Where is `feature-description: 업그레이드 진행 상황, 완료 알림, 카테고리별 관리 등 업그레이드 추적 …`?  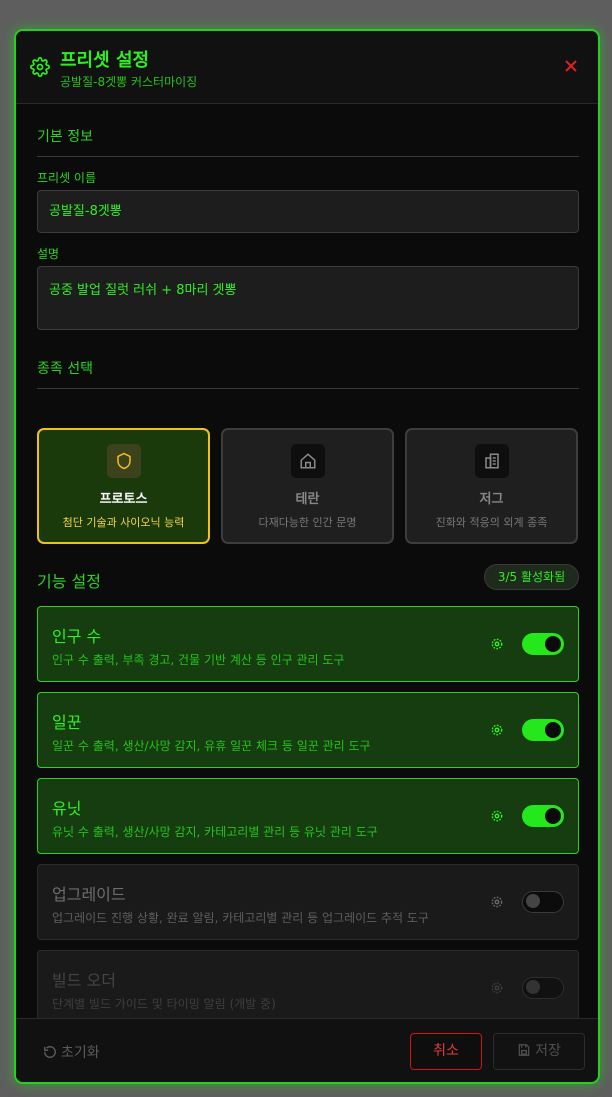 feature-description: 업그레이드 진행 상황, 완료 알림, 카테고리별 관리 등 업그레이드 추적 … is located at coordinates (240, 918).